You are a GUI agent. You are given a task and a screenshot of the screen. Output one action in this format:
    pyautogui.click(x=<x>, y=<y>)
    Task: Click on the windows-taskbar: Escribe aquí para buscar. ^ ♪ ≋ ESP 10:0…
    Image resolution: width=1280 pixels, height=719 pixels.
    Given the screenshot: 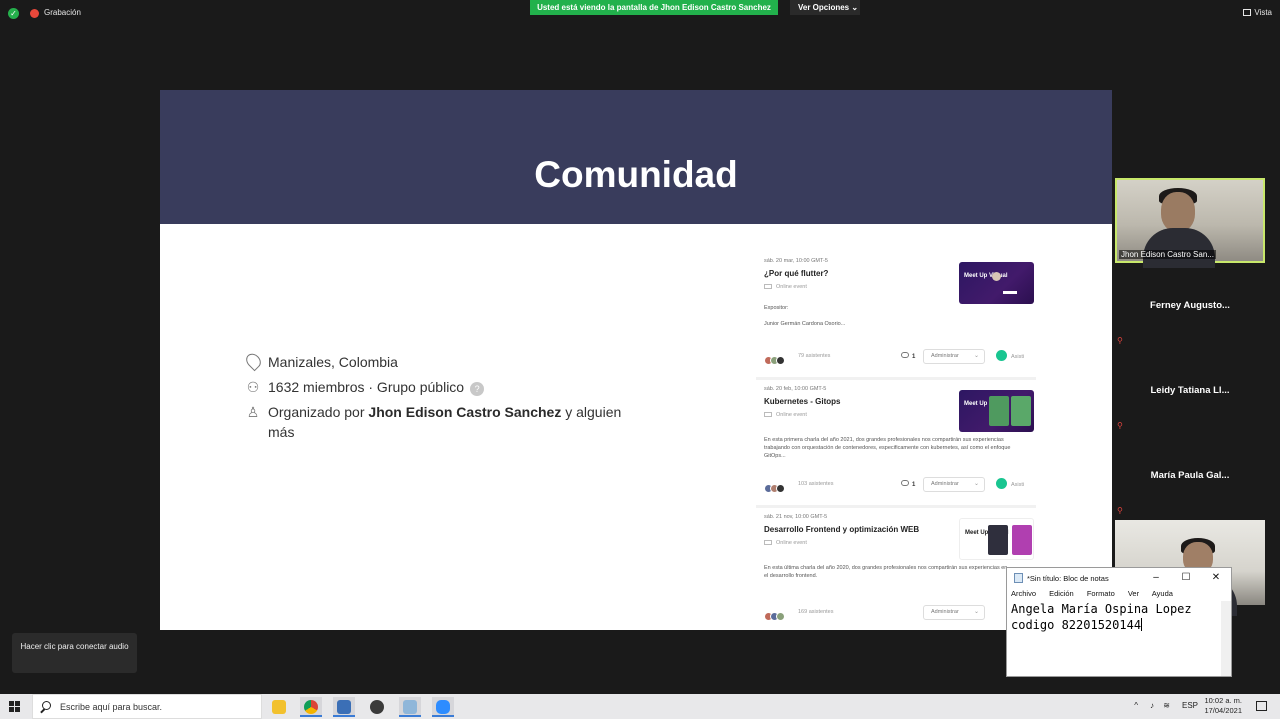 What is the action you would take?
    pyautogui.click(x=640, y=706)
    